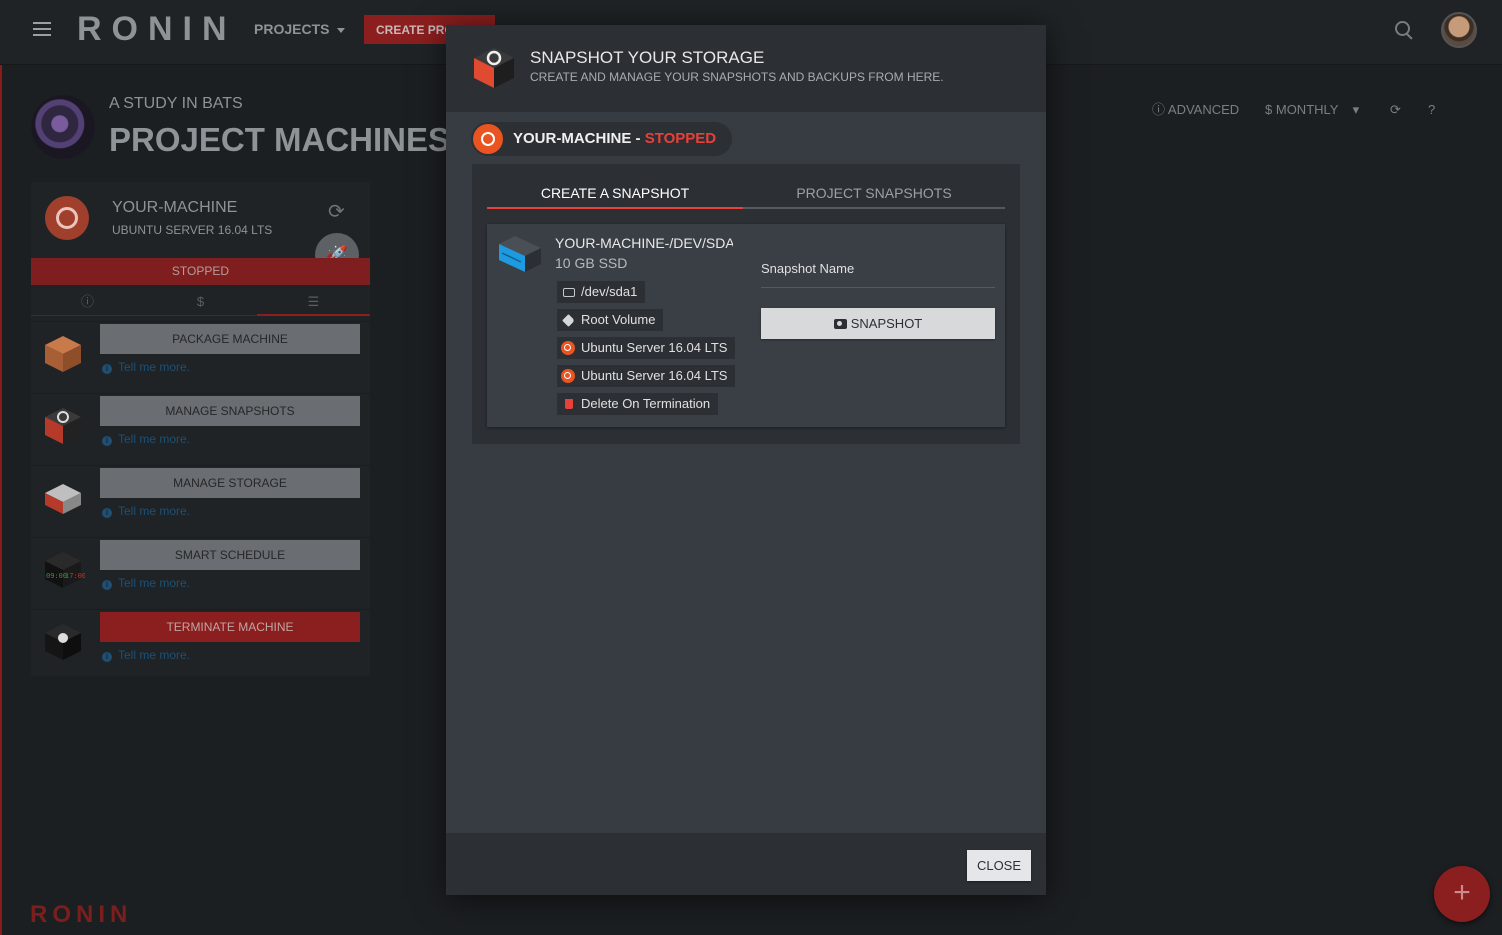 The height and width of the screenshot is (935, 1502). What do you see at coordinates (999, 865) in the screenshot?
I see `close-button: CLOSE` at bounding box center [999, 865].